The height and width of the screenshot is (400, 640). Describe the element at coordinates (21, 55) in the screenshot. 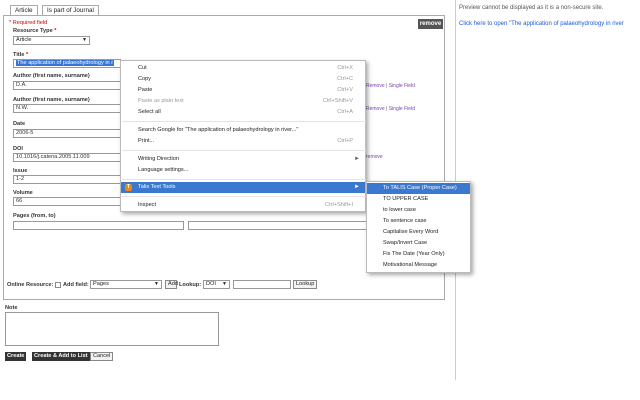

I see `title-label: Title *` at that location.